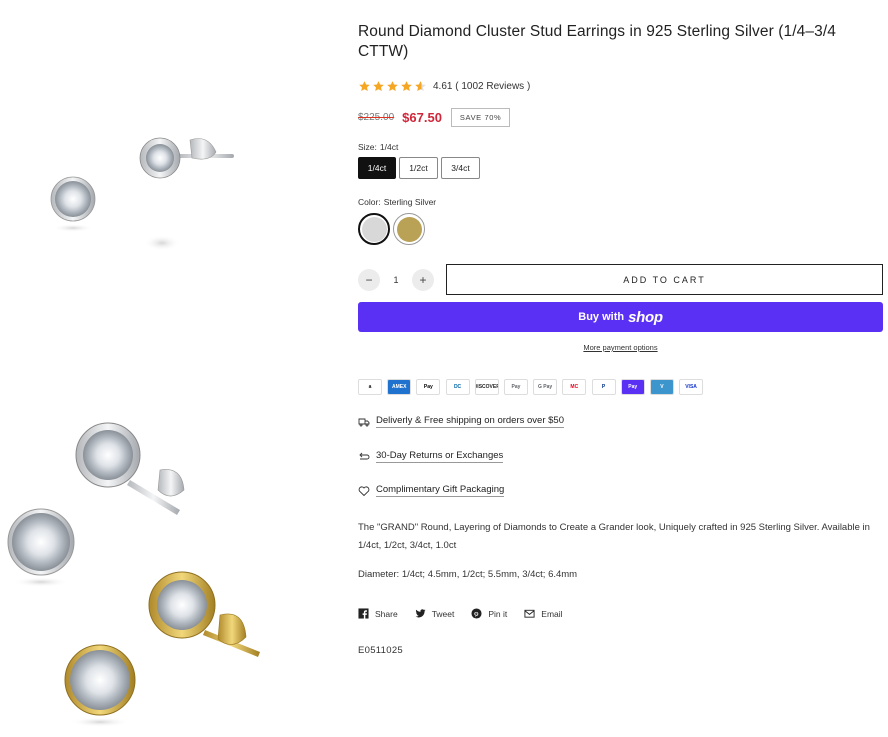 The height and width of the screenshot is (737, 888). What do you see at coordinates (620, 347) in the screenshot?
I see `more-payment-options-link: More payment options` at bounding box center [620, 347].